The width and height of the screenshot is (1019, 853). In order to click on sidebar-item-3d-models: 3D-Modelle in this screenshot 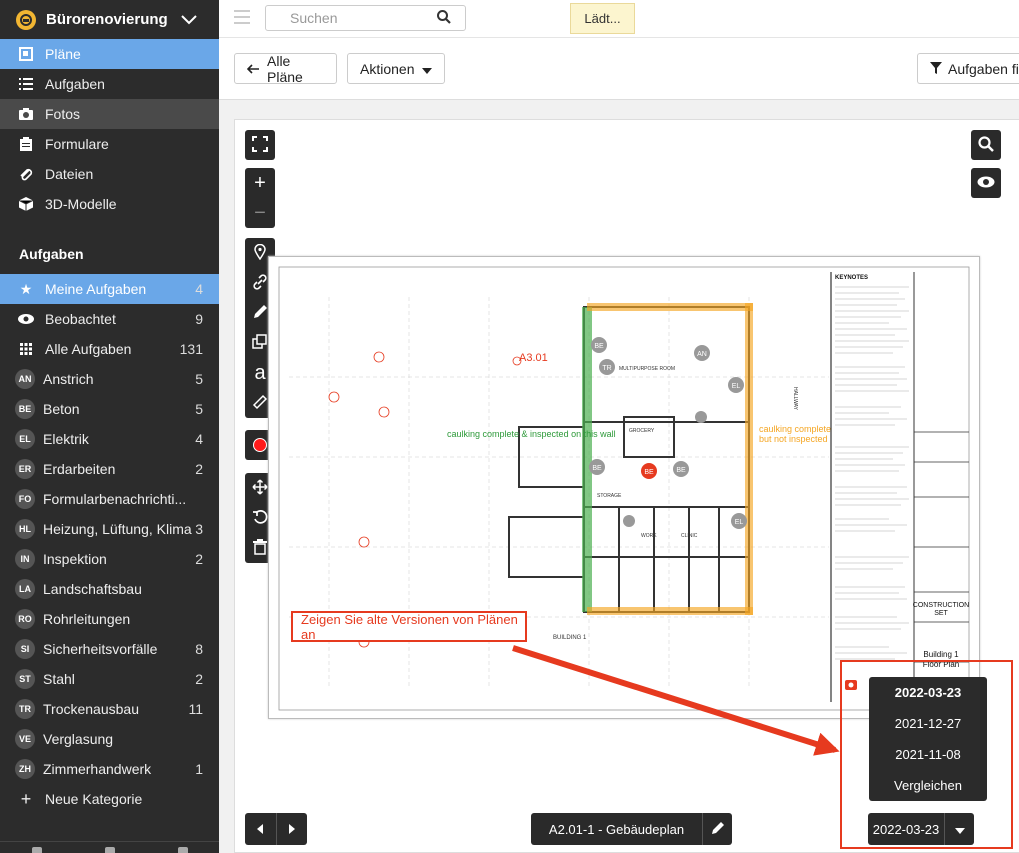, I will do `click(109, 204)`.